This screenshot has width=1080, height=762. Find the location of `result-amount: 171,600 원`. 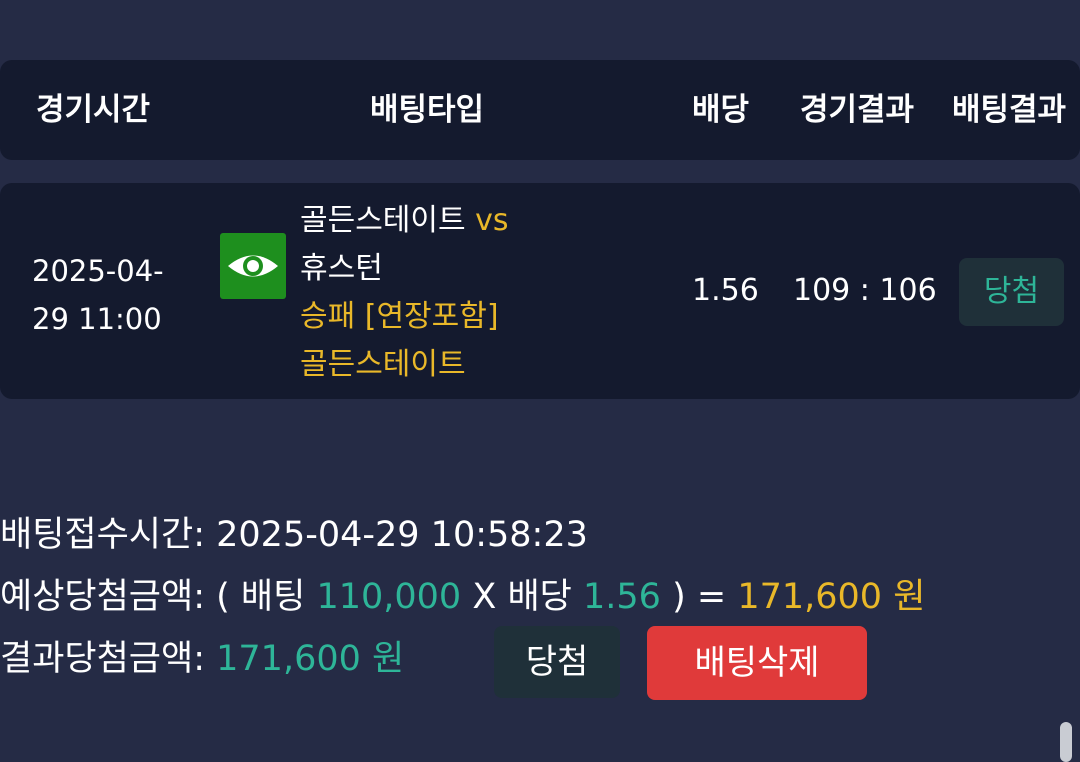

result-amount: 171,600 원 is located at coordinates (310, 659).